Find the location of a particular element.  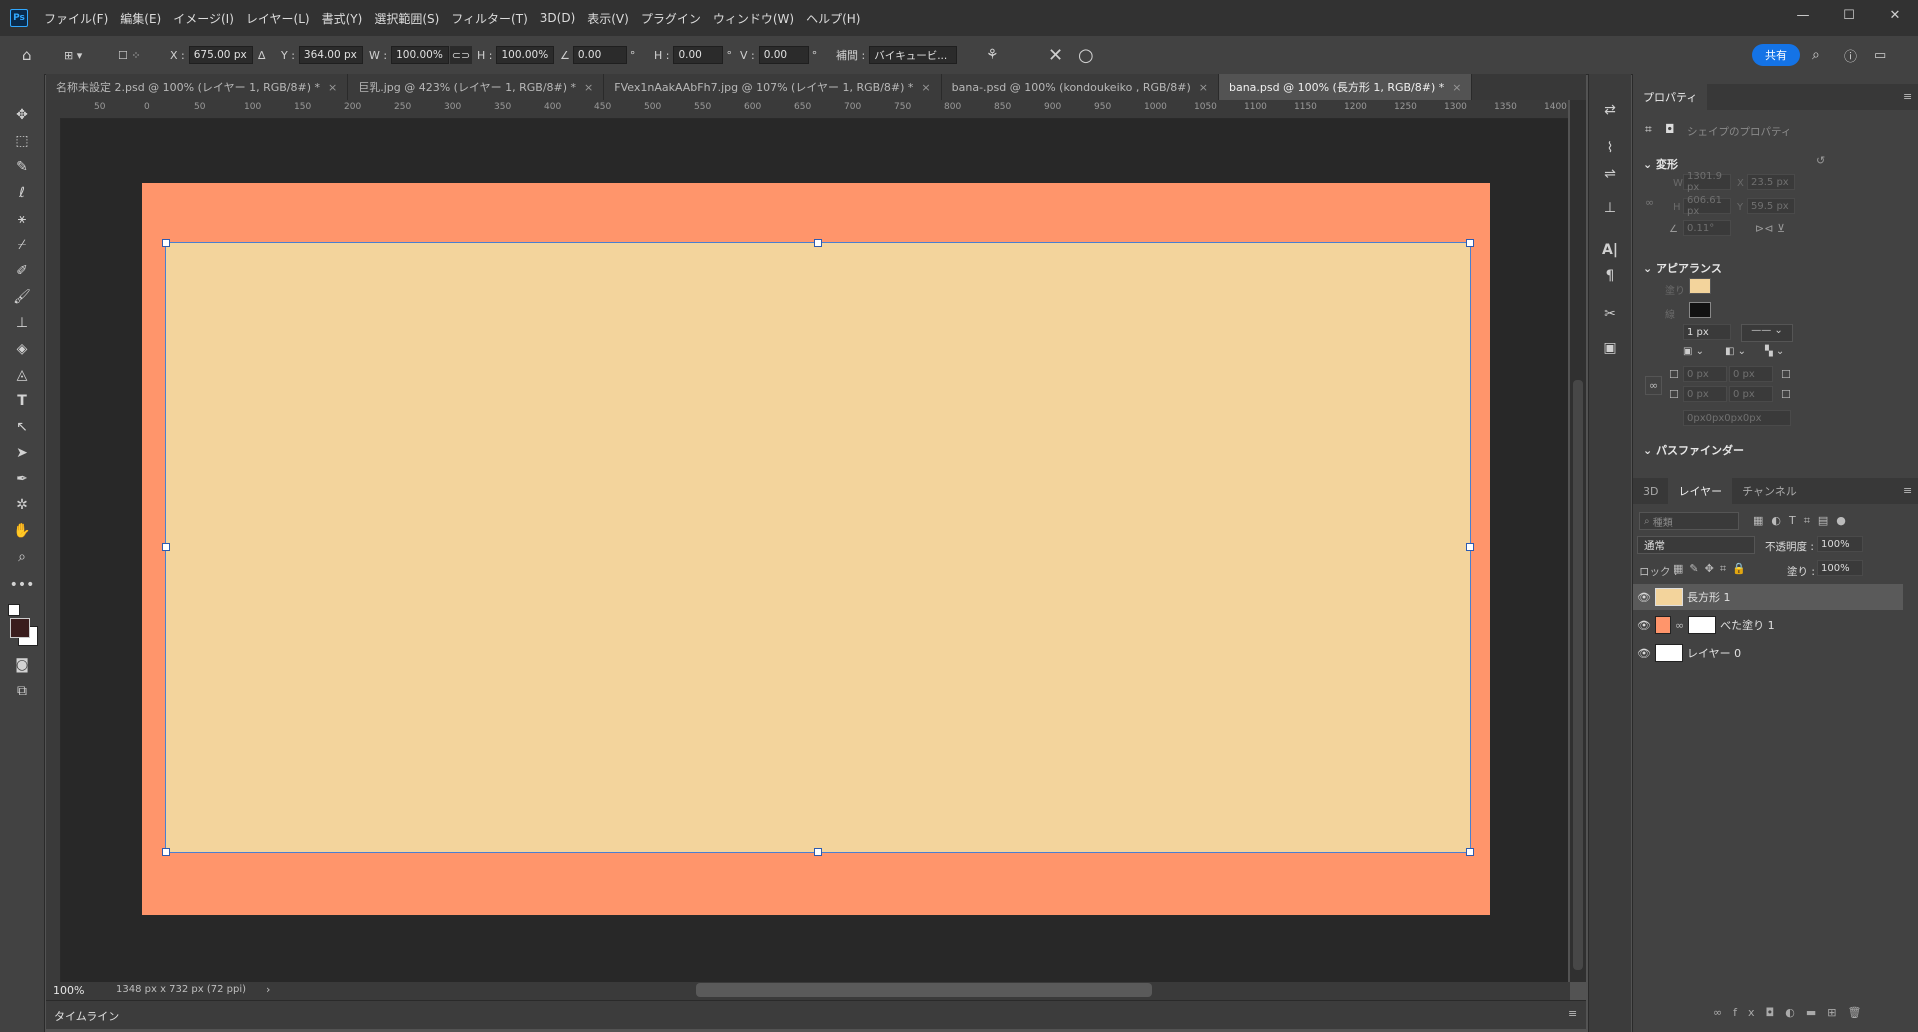

zoom-level: 100% is located at coordinates (68, 990).